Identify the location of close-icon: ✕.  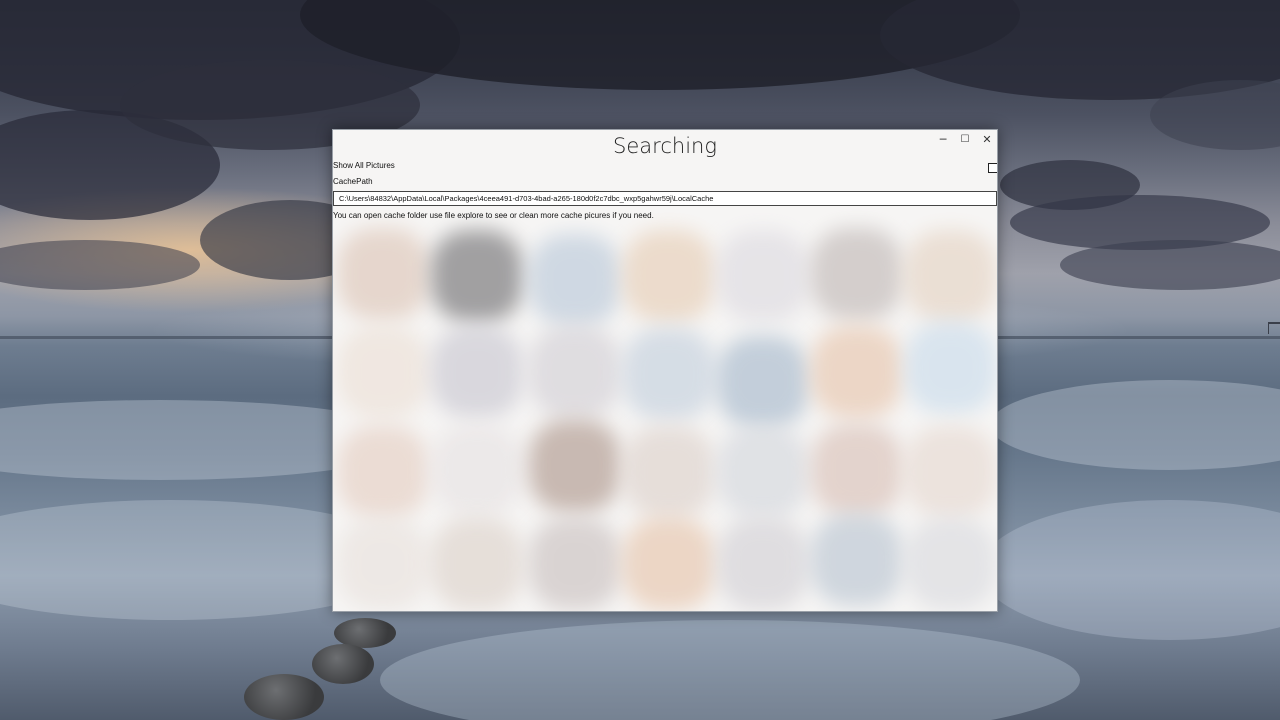
(986, 140).